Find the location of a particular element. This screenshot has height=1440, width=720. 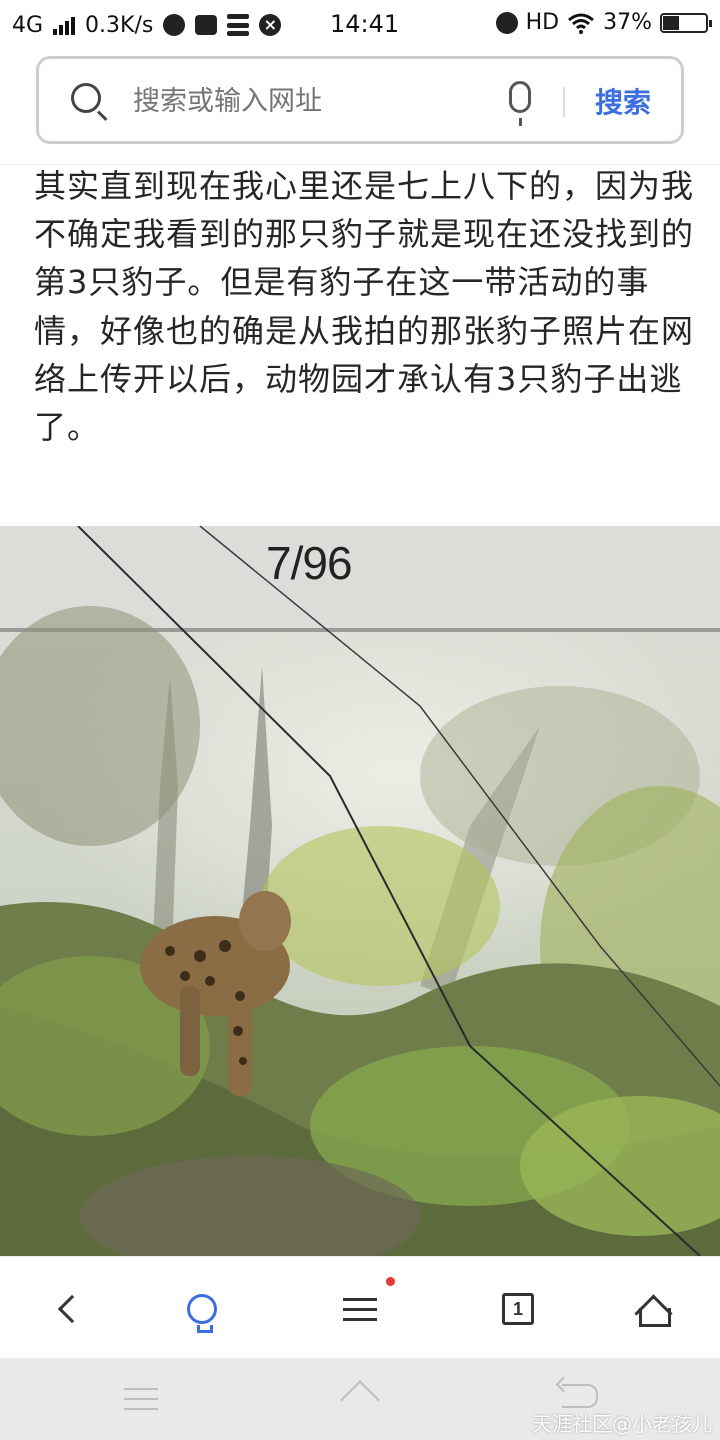

hd-label: HD is located at coordinates (542, 22).